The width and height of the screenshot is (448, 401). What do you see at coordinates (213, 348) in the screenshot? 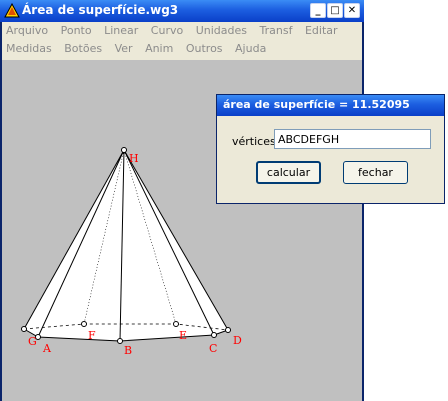
I see `label-c: C` at bounding box center [213, 348].